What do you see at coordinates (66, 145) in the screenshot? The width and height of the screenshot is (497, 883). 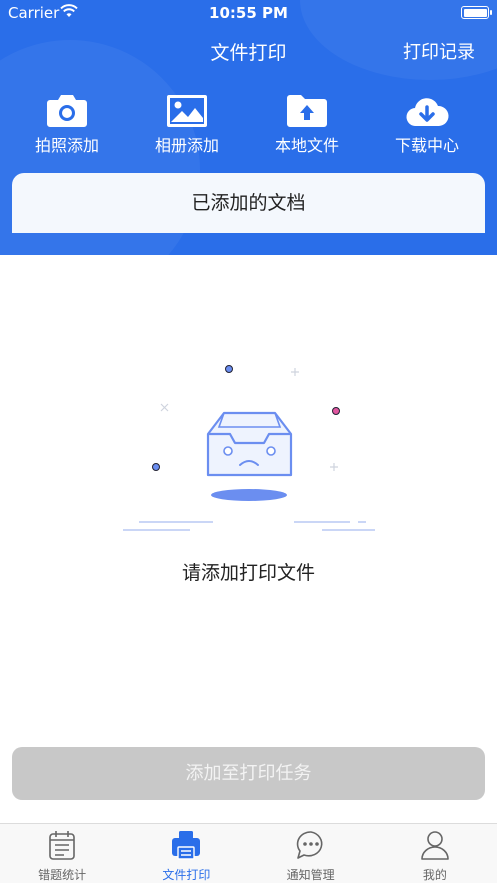 I see `take-photo-label: 拍照添加` at bounding box center [66, 145].